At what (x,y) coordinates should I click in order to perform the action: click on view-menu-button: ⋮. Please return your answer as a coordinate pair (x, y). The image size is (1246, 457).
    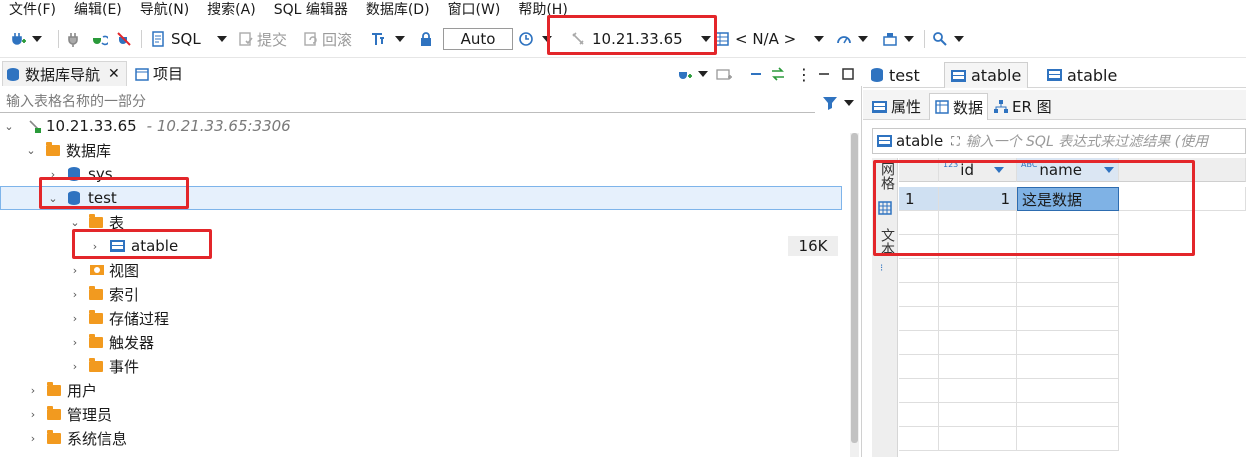
    Looking at the image, I should click on (804, 74).